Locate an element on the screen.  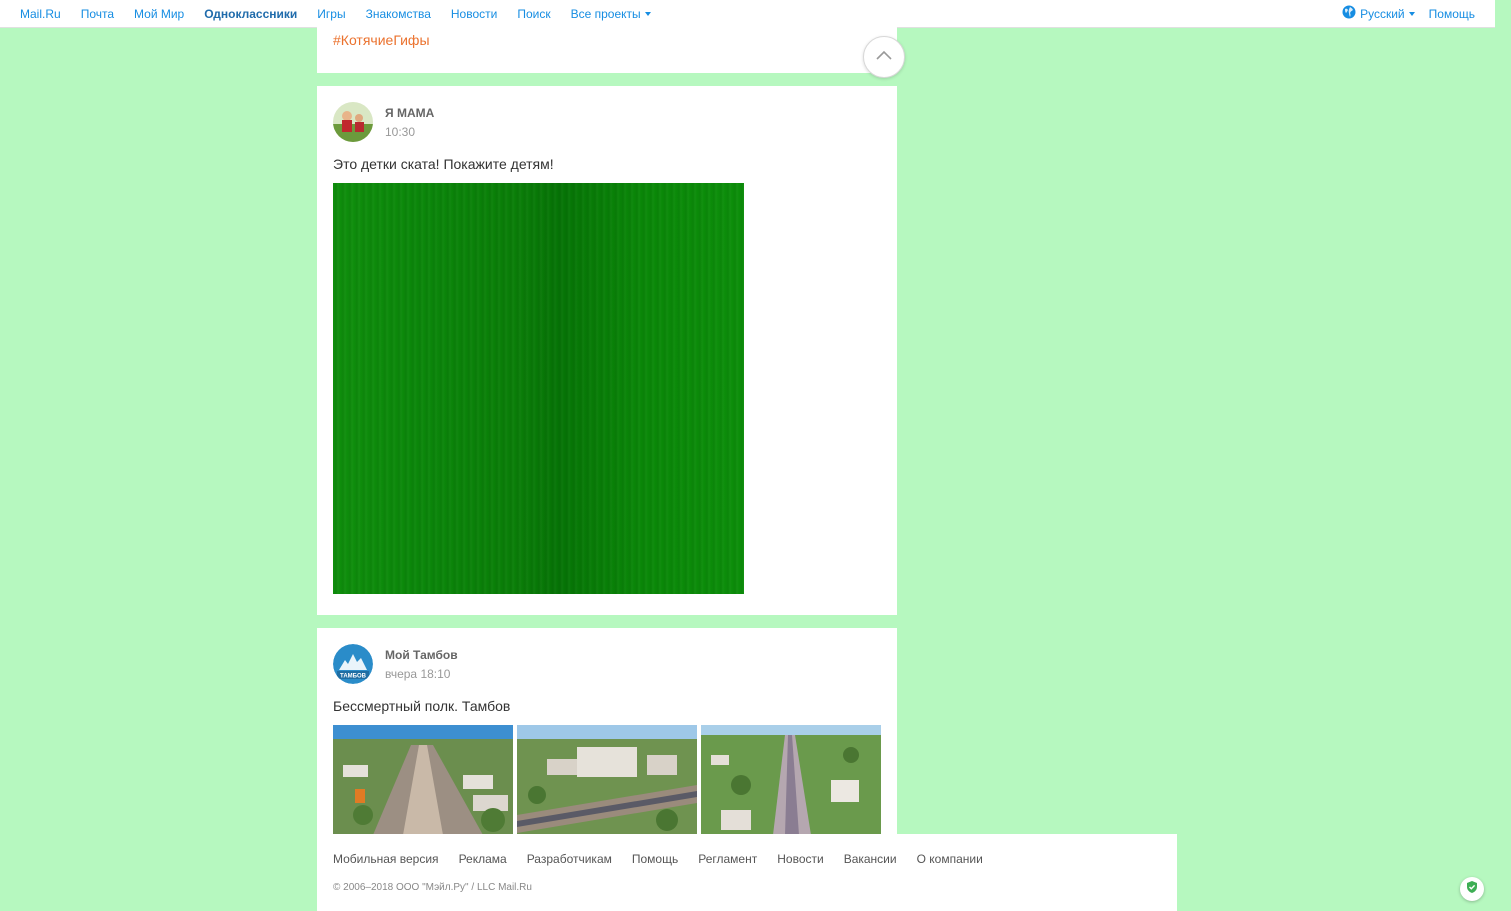
nav-link-mailru: Mail.Ru is located at coordinates (40, 14).